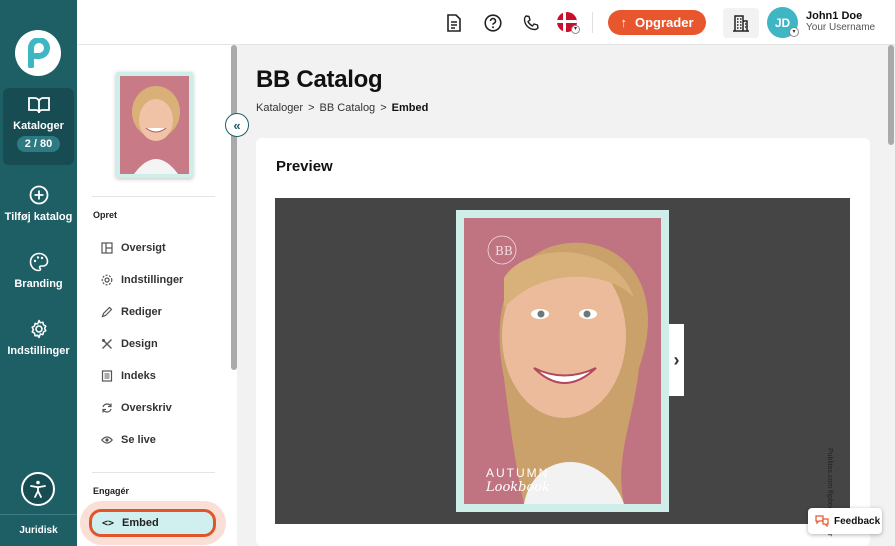  Describe the element at coordinates (152, 280) in the screenshot. I see `nav-label-settings: Indstillinger` at that location.